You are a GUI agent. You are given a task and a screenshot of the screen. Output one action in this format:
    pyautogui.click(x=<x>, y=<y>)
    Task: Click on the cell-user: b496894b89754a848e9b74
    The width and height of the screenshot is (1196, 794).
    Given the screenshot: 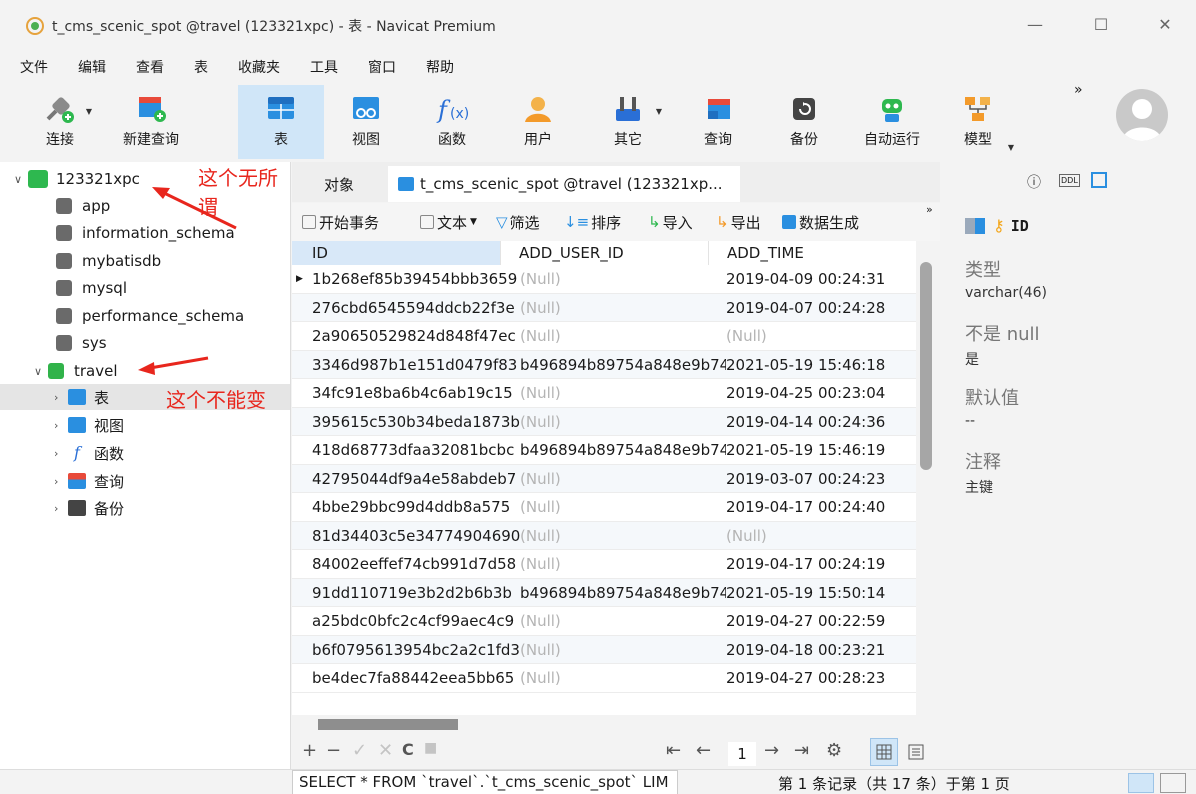 What is the action you would take?
    pyautogui.click(x=623, y=365)
    